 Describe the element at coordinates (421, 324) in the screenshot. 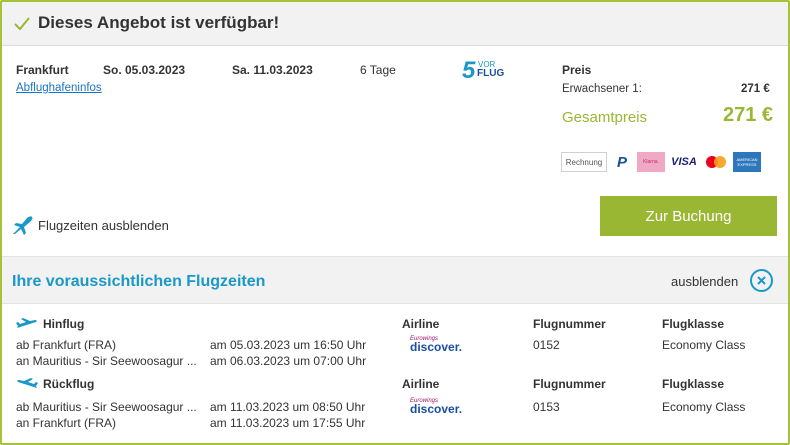

I see `outbound-airline-header: Airline` at that location.